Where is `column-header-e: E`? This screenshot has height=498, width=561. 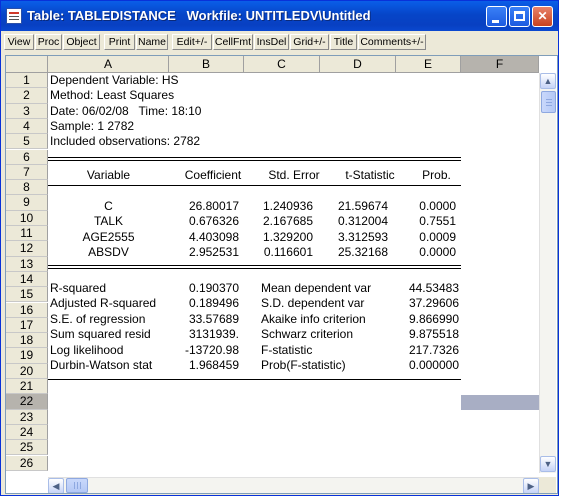 column-header-e: E is located at coordinates (428, 64).